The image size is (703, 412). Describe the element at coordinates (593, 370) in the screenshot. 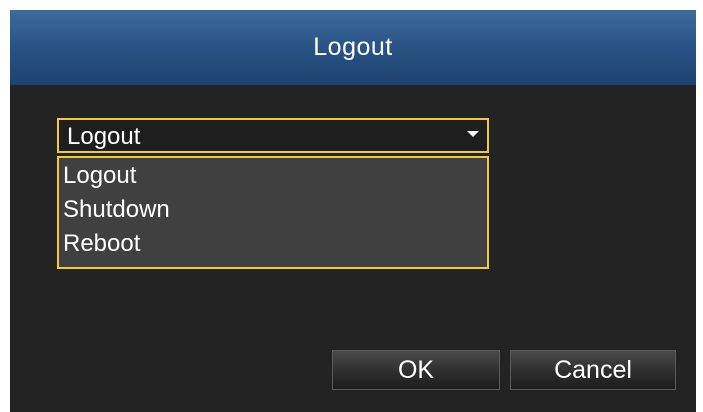

I see `cancel-button: Cancel` at that location.